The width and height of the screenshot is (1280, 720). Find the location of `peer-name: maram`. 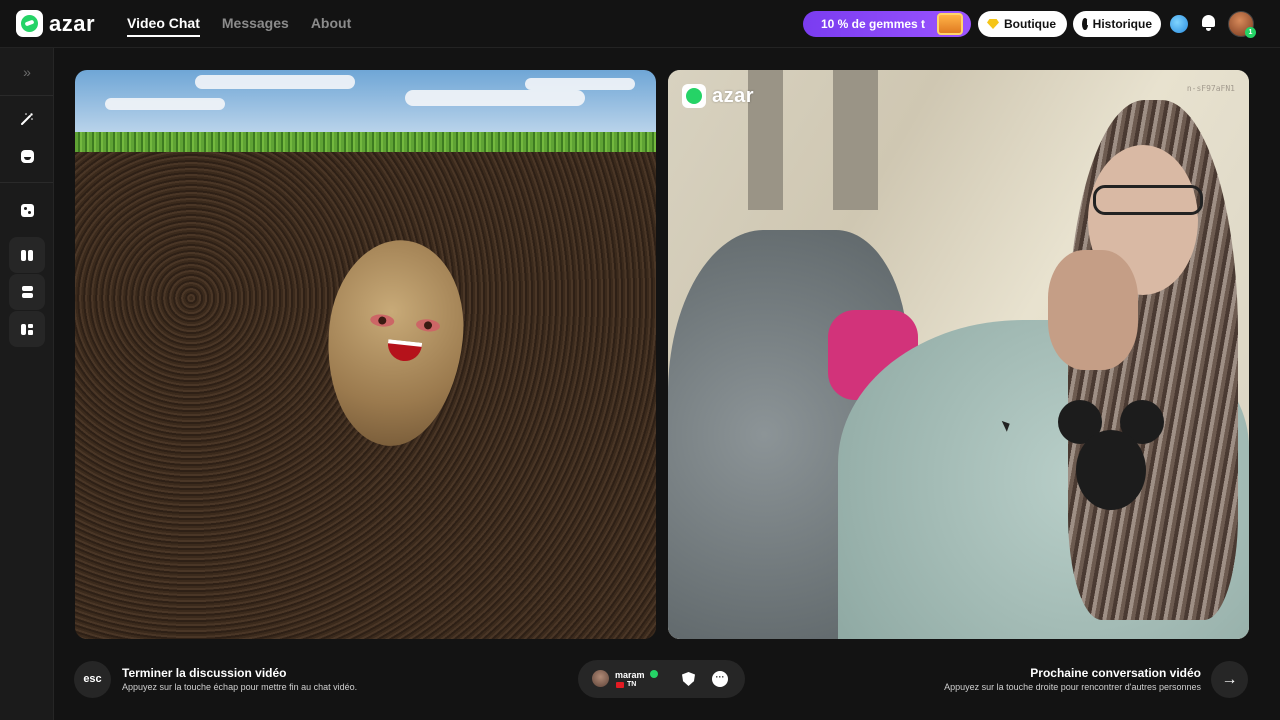

peer-name: maram is located at coordinates (630, 675).